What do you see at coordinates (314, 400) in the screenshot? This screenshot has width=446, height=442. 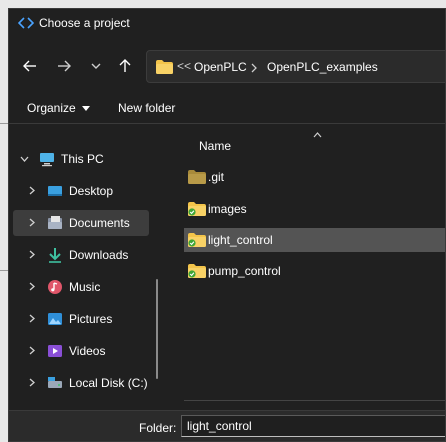 I see `content-scroll-track` at bounding box center [314, 400].